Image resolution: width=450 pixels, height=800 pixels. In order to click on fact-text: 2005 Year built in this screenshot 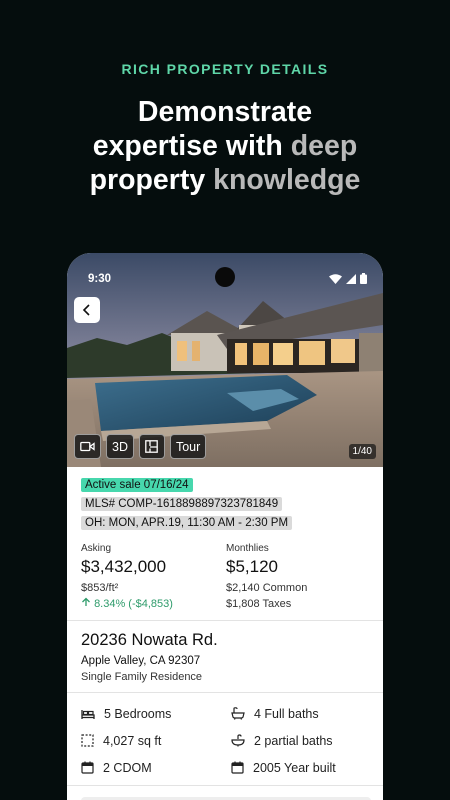, I will do `click(294, 767)`.